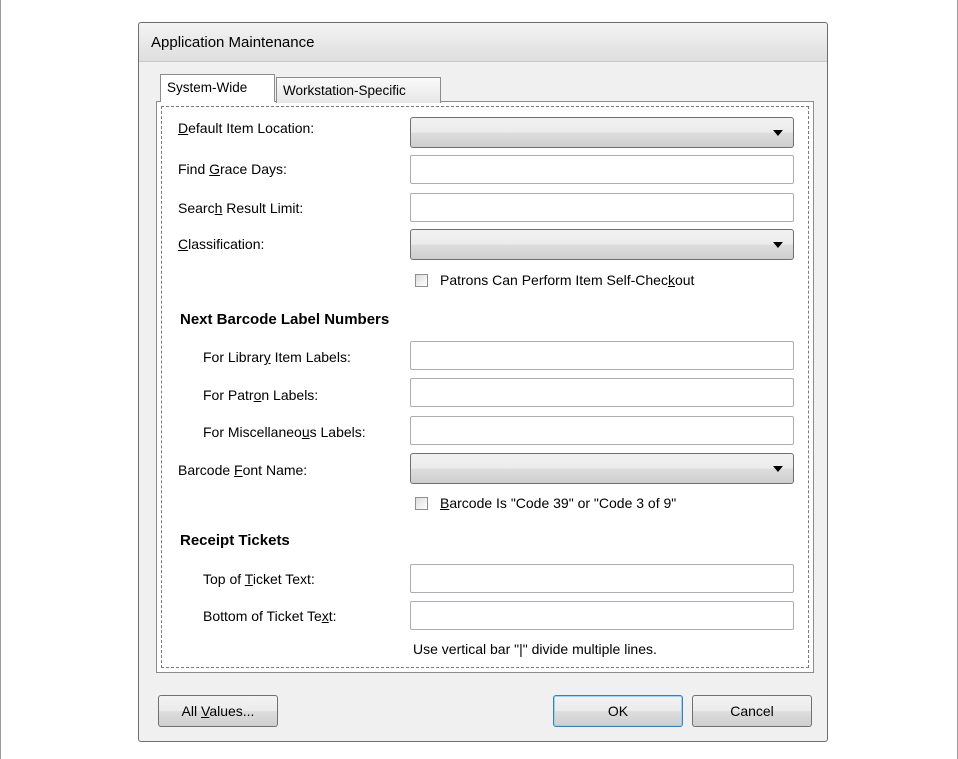 The image size is (958, 759). I want to click on barcode-font-name-dropdown, so click(602, 468).